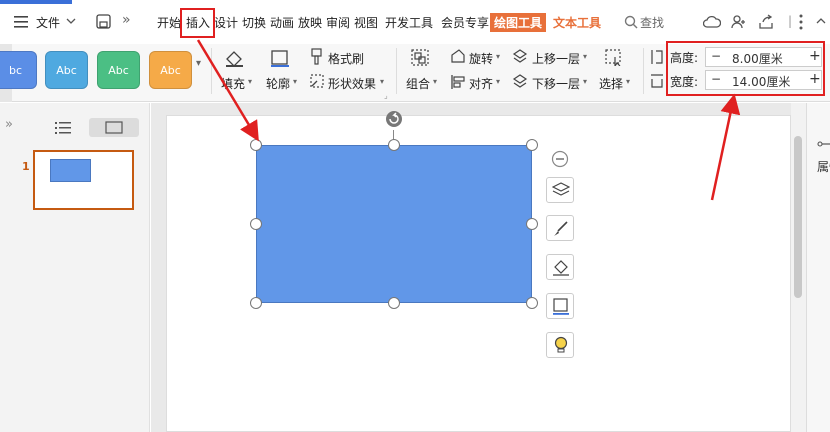 This screenshot has height=432, width=830. Describe the element at coordinates (577, 22) in the screenshot. I see `tab-text-tools: 文本工具` at that location.